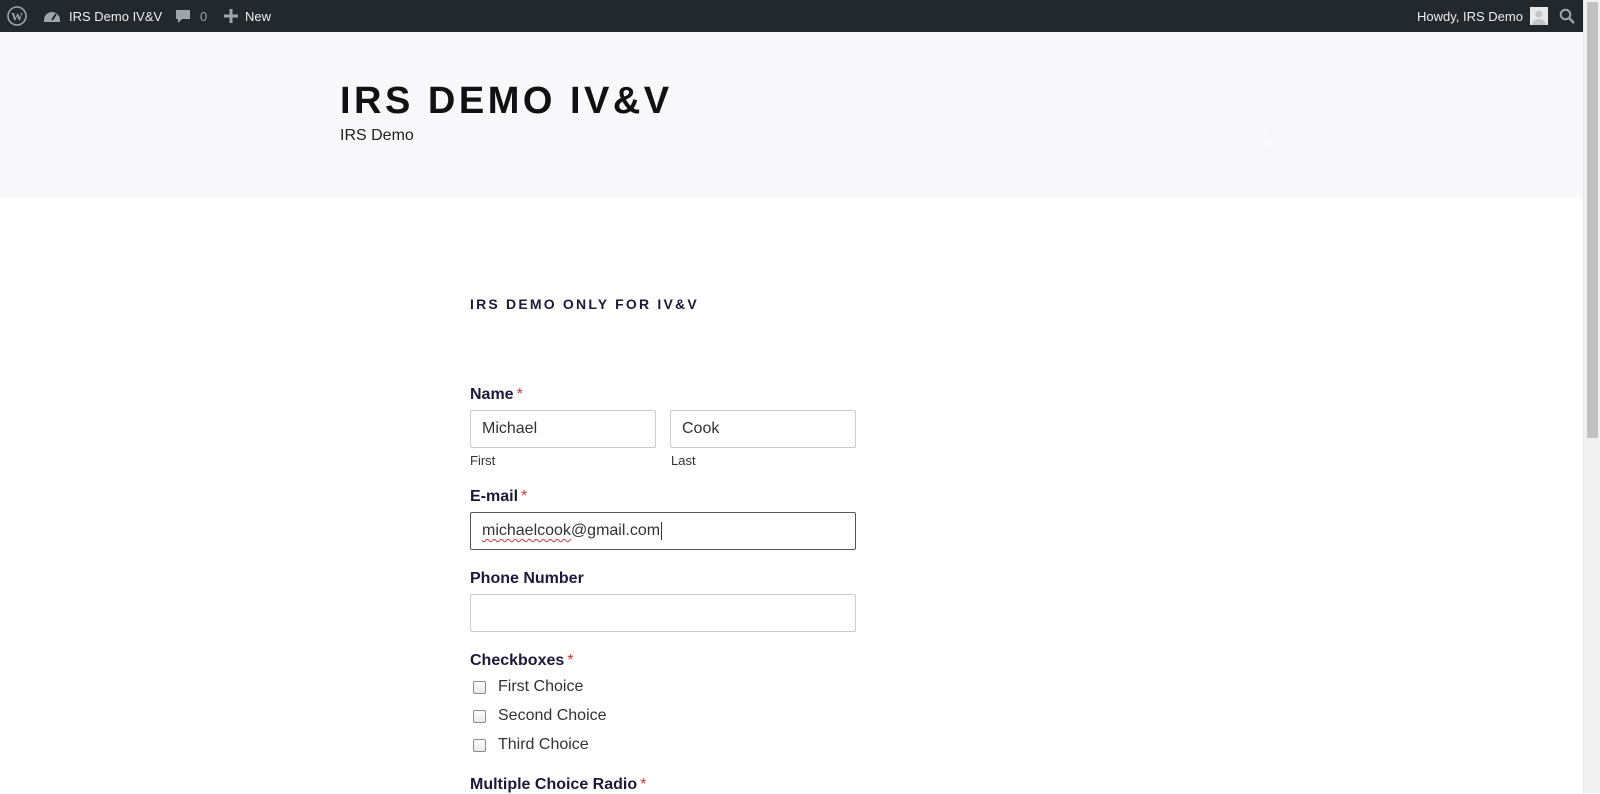 The height and width of the screenshot is (794, 1600). Describe the element at coordinates (1538, 16) in the screenshot. I see `avatar` at that location.